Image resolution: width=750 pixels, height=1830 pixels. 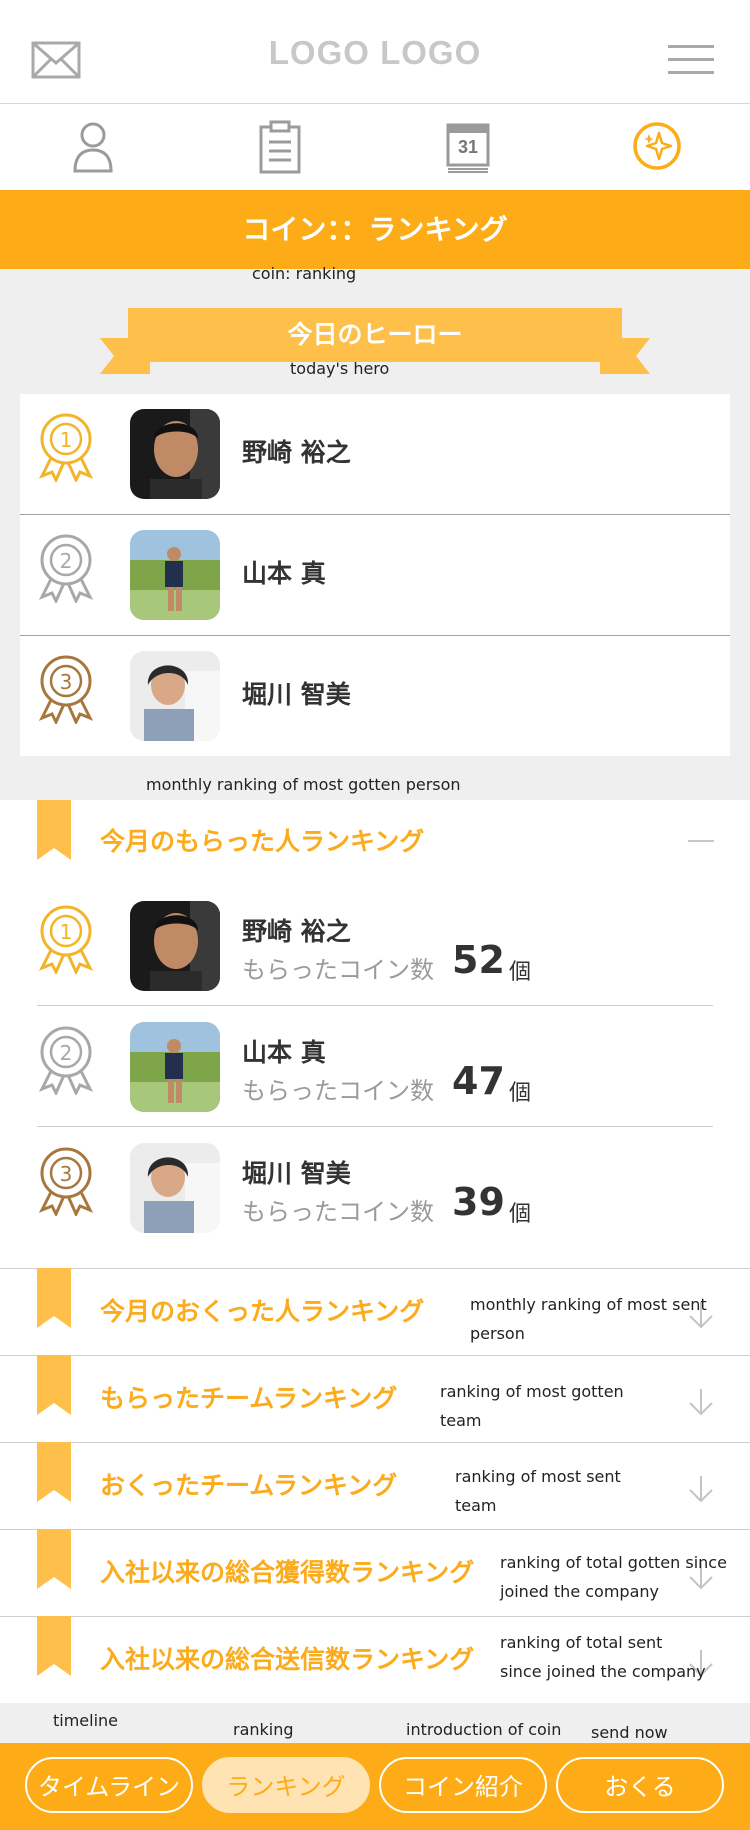 What do you see at coordinates (284, 573) in the screenshot?
I see `hero-name: 山本 真` at bounding box center [284, 573].